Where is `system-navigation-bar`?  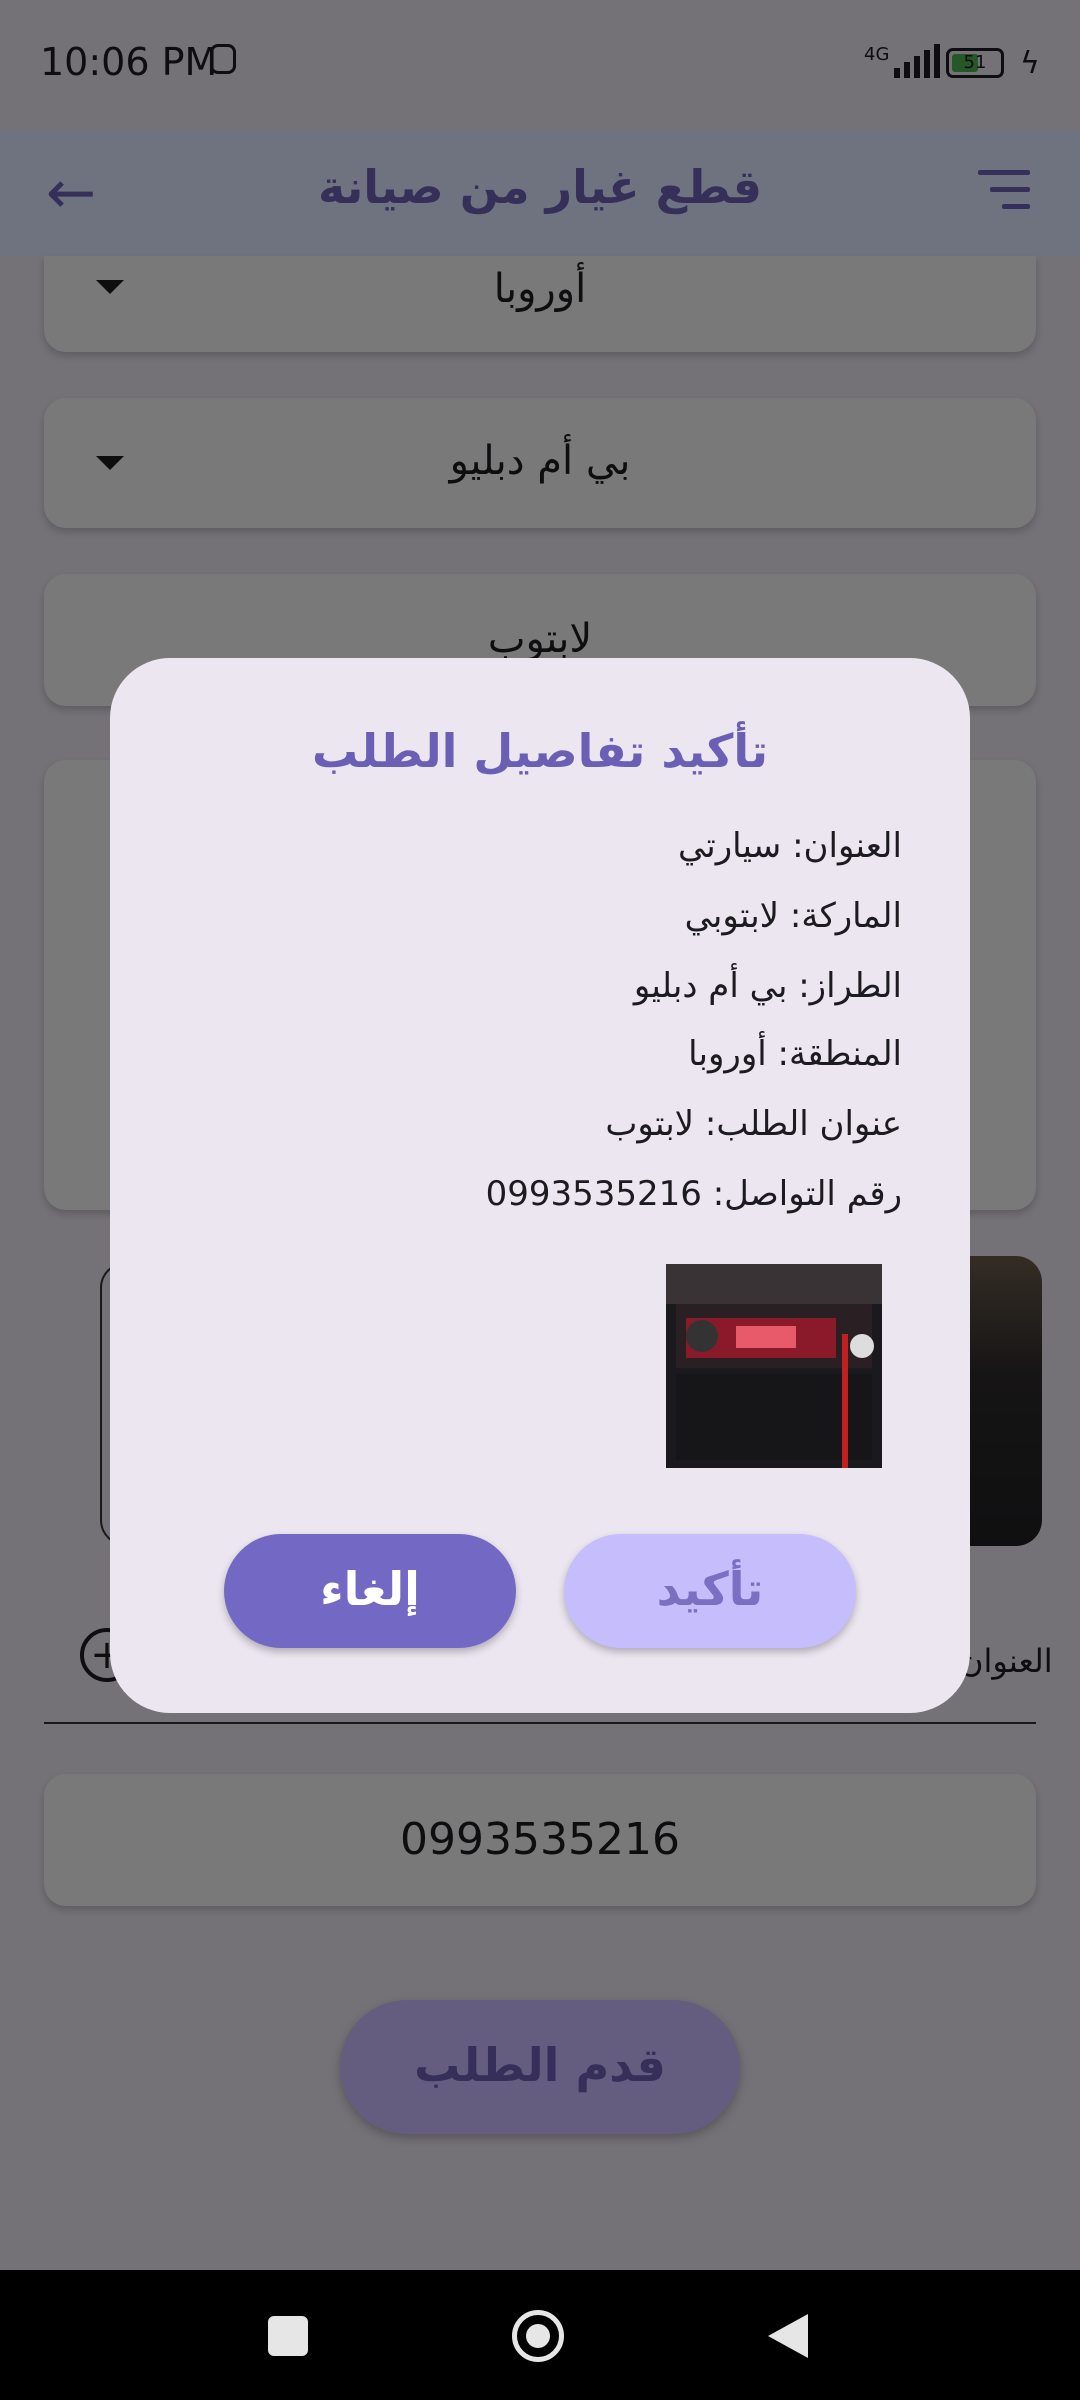
system-navigation-bar is located at coordinates (540, 2335).